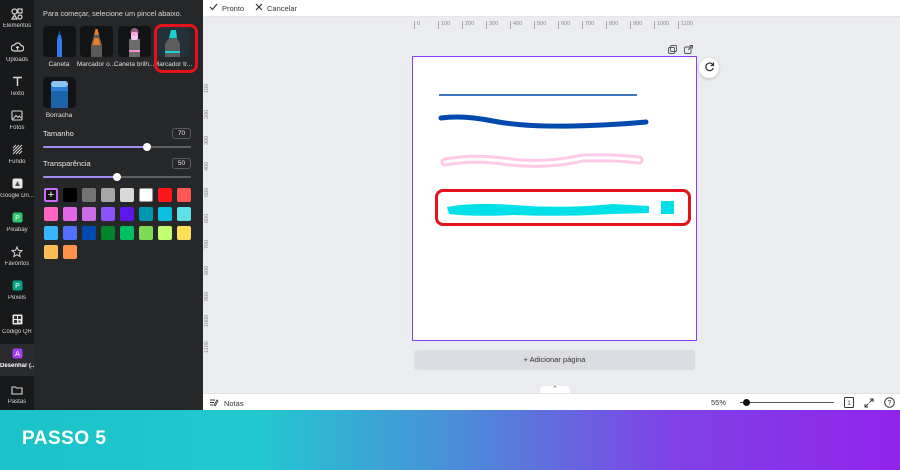 The width and height of the screenshot is (900, 470). Describe the element at coordinates (17, 264) in the screenshot. I see `sidebar-item-label: Favoritos` at that location.